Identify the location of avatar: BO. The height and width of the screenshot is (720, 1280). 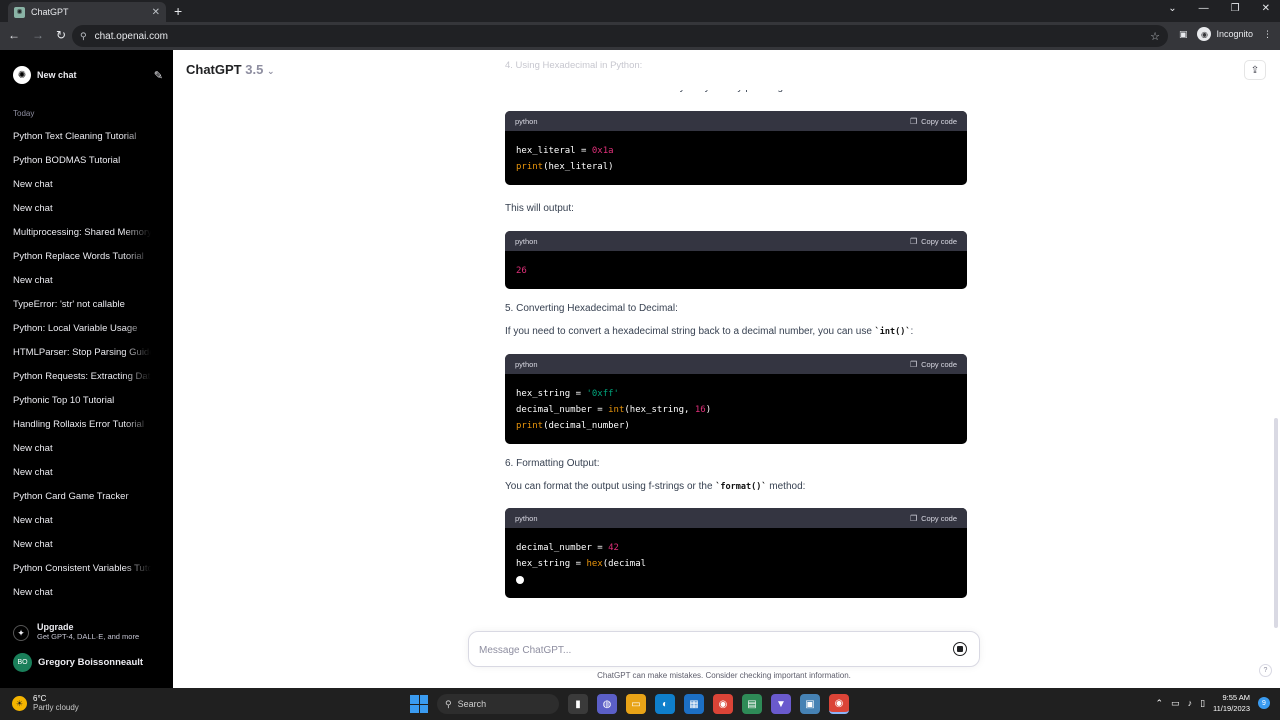
(22, 662).